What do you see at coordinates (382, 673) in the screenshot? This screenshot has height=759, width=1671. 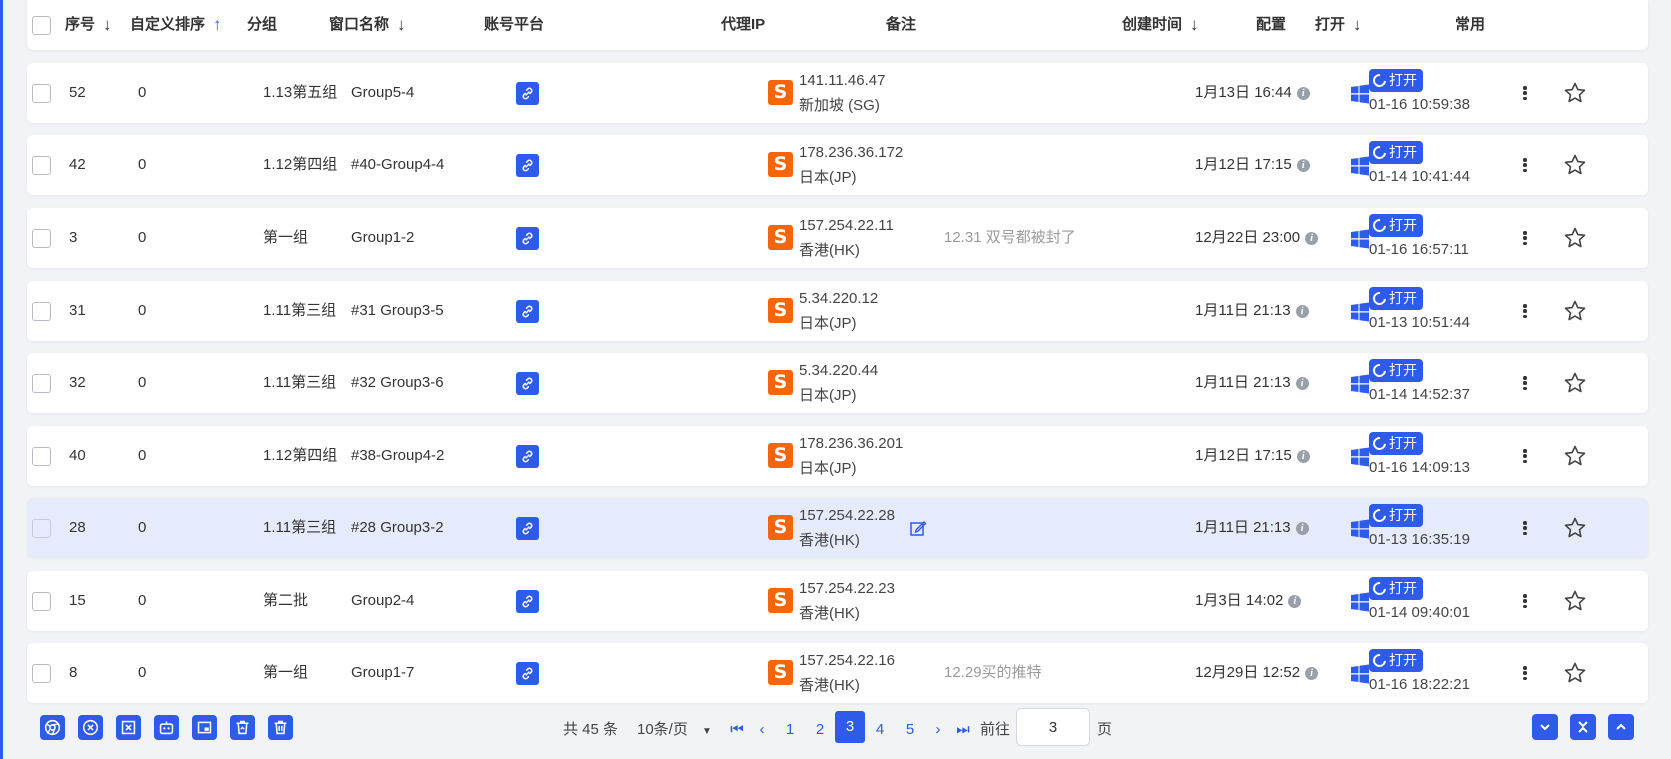 I see `row-window-name: Group1-7` at bounding box center [382, 673].